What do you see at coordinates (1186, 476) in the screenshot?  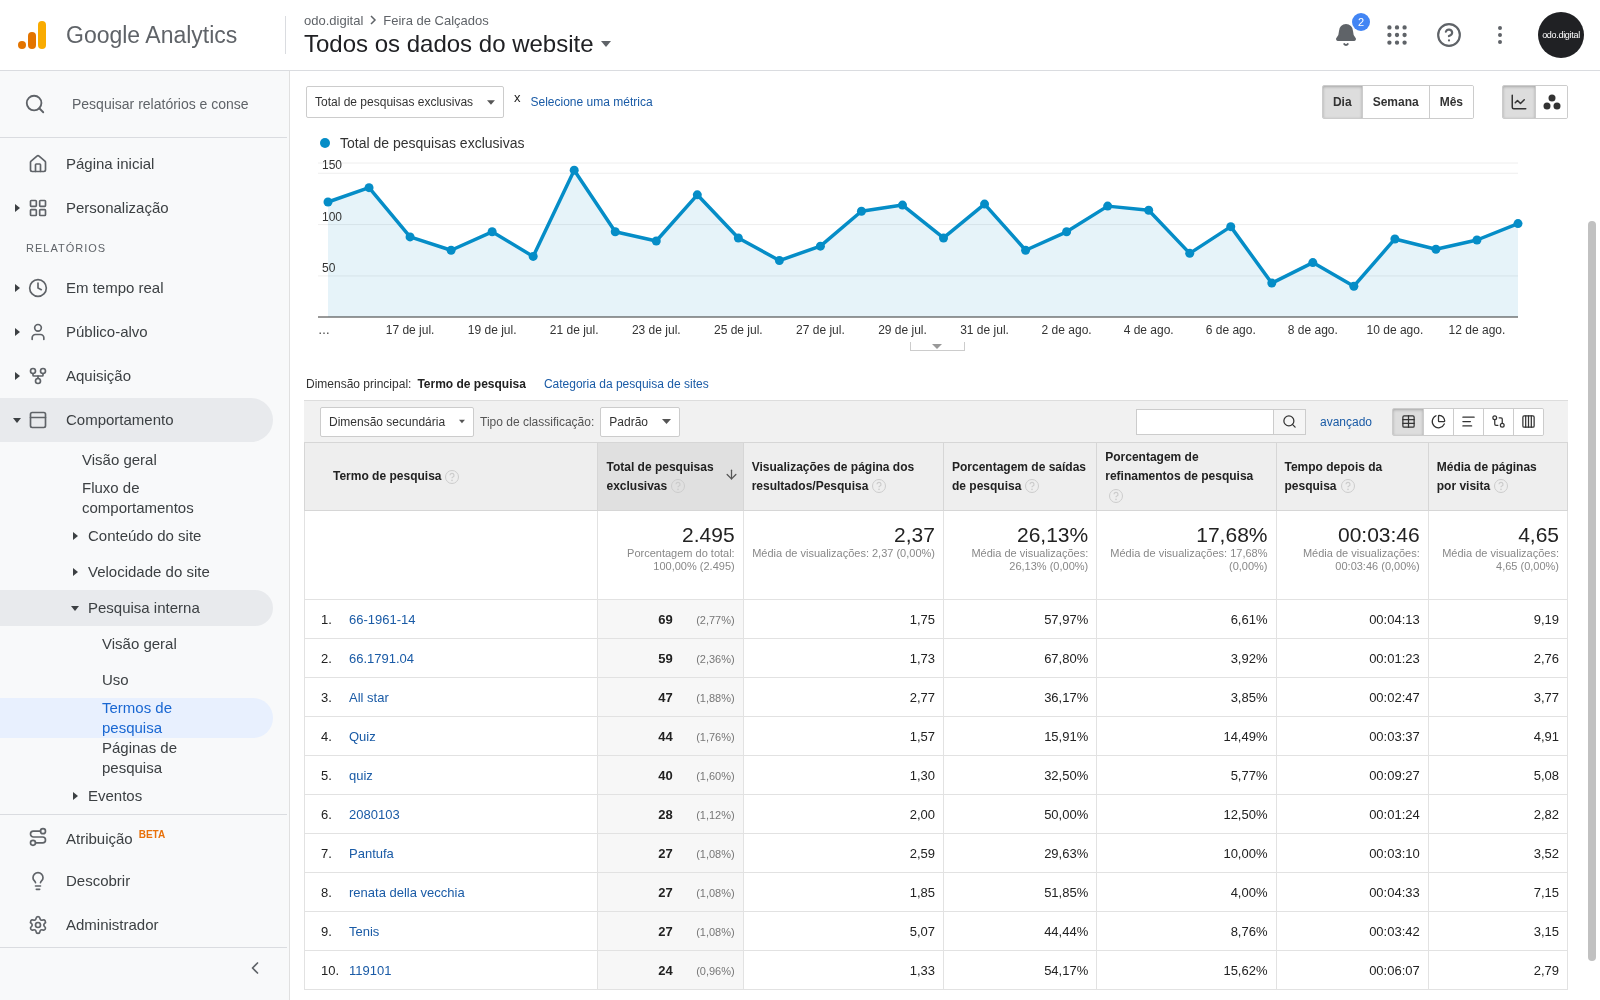 I see `column-header: Porcentagem de refinamentos de pesquisa` at bounding box center [1186, 476].